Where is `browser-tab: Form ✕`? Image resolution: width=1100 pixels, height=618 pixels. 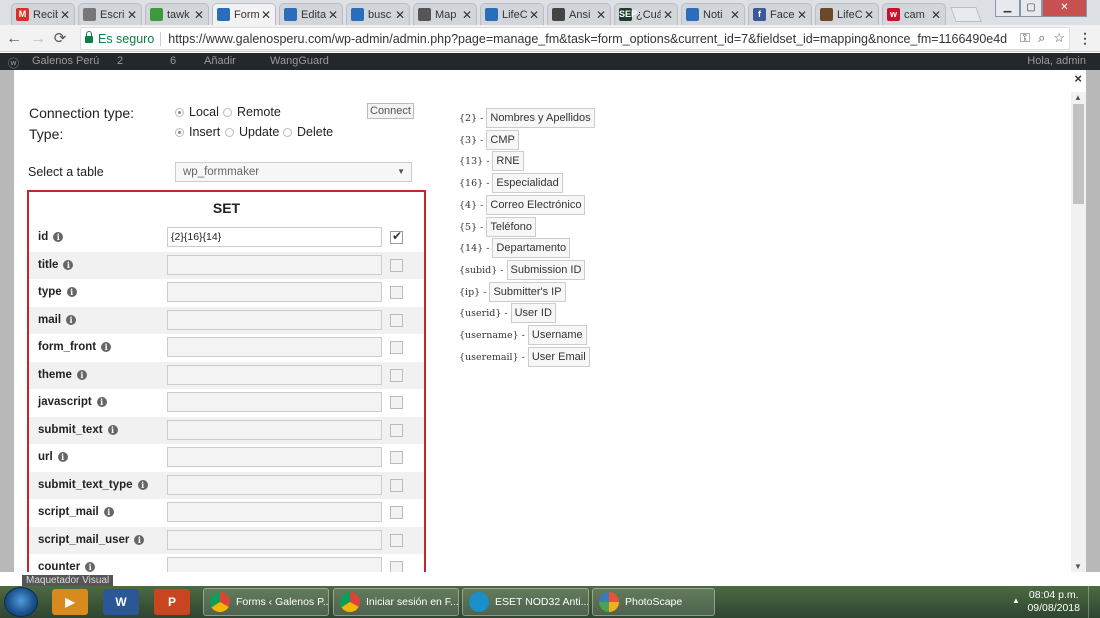
browser-tab: Form ✕ is located at coordinates (244, 14).